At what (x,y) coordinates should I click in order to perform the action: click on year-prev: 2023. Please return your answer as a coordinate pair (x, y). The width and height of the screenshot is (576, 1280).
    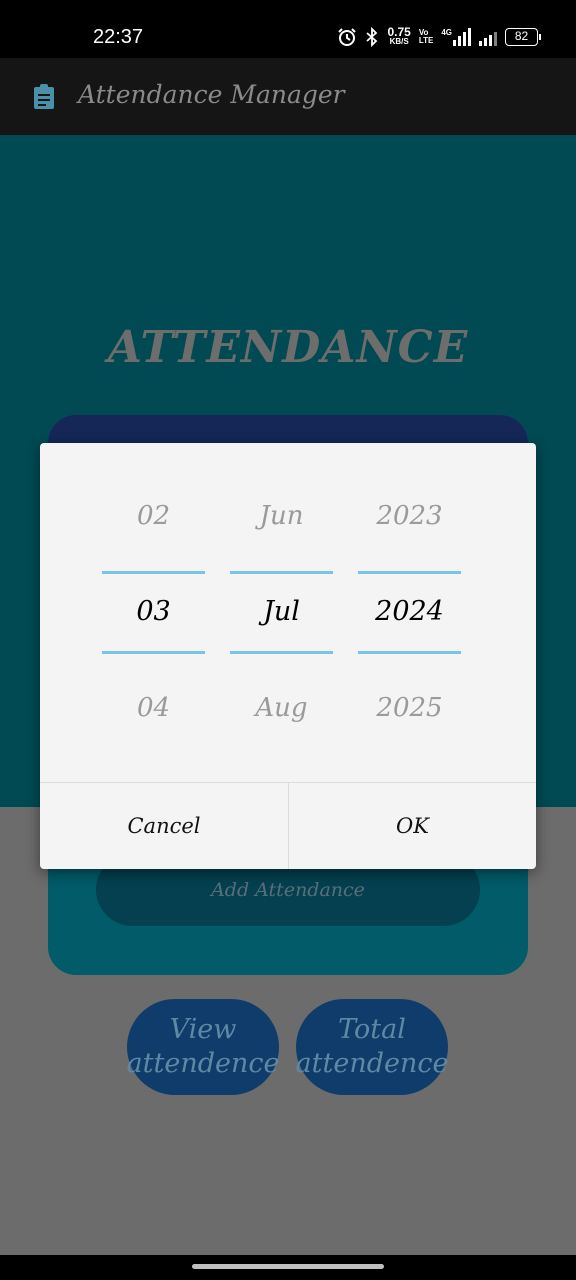
    Looking at the image, I should click on (409, 516).